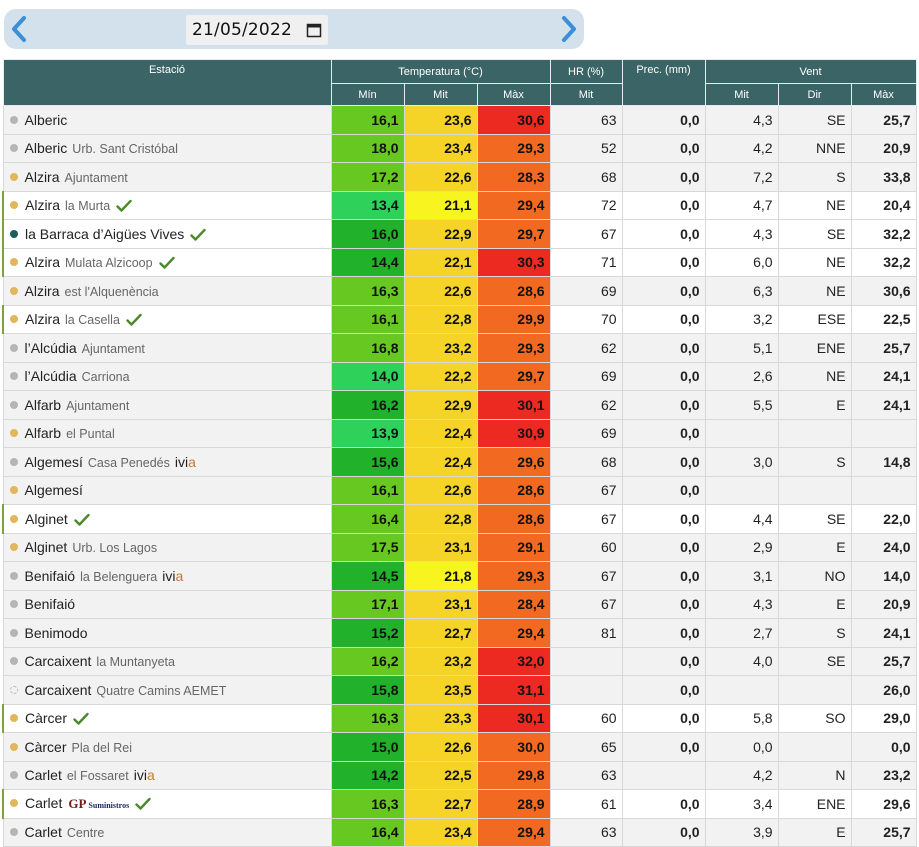 This screenshot has width=919, height=847. Describe the element at coordinates (513, 661) in the screenshot. I see `temp-max-cell: 32,0` at that location.